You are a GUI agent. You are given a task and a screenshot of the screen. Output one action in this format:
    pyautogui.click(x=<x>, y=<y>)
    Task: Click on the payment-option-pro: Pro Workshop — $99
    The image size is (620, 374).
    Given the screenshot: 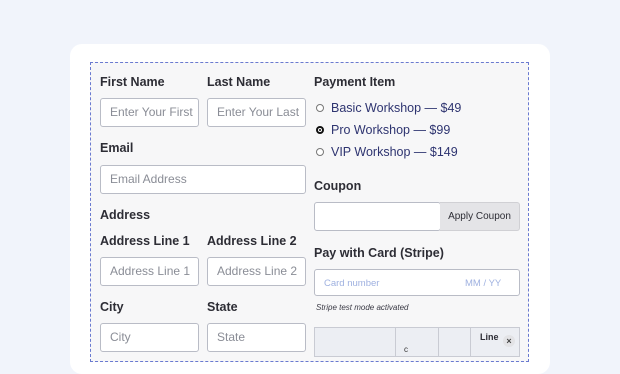 What is the action you would take?
    pyautogui.click(x=383, y=130)
    